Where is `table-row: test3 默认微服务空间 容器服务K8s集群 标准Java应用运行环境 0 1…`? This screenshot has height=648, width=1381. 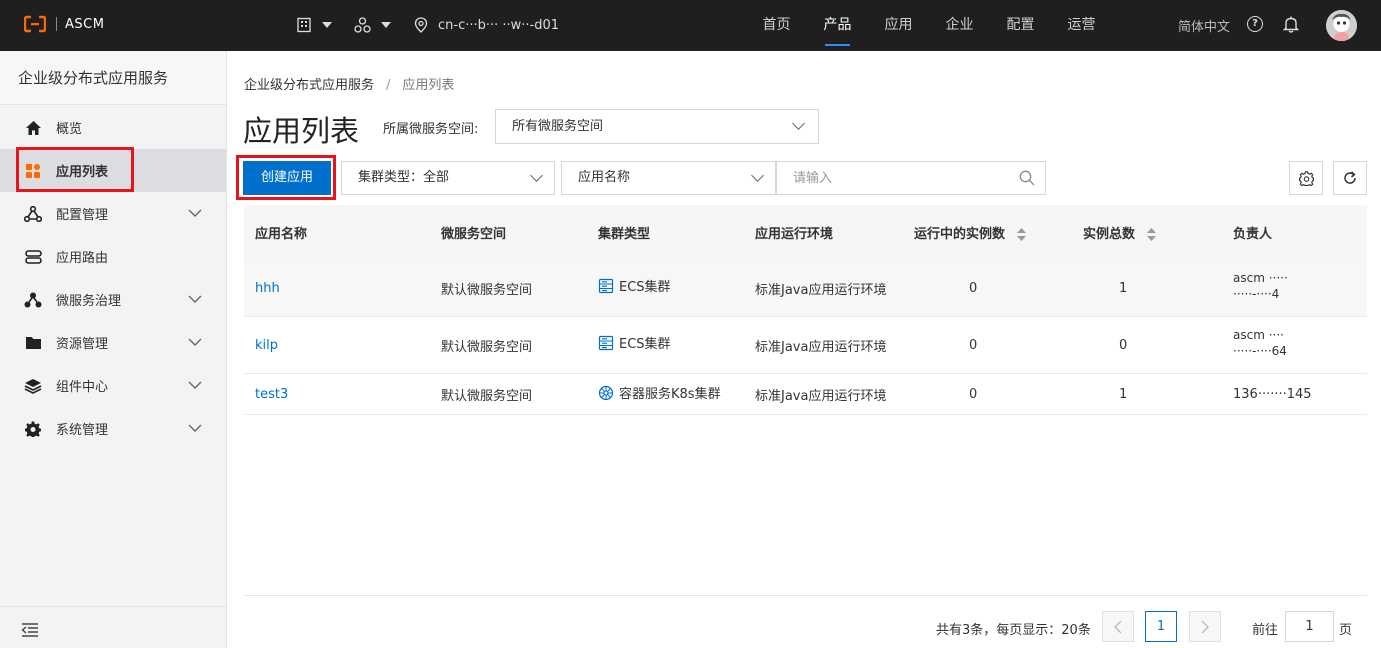
table-row: test3 默认微服务空间 容器服务K8s集群 标准Java应用运行环境 0 1… is located at coordinates (805, 394).